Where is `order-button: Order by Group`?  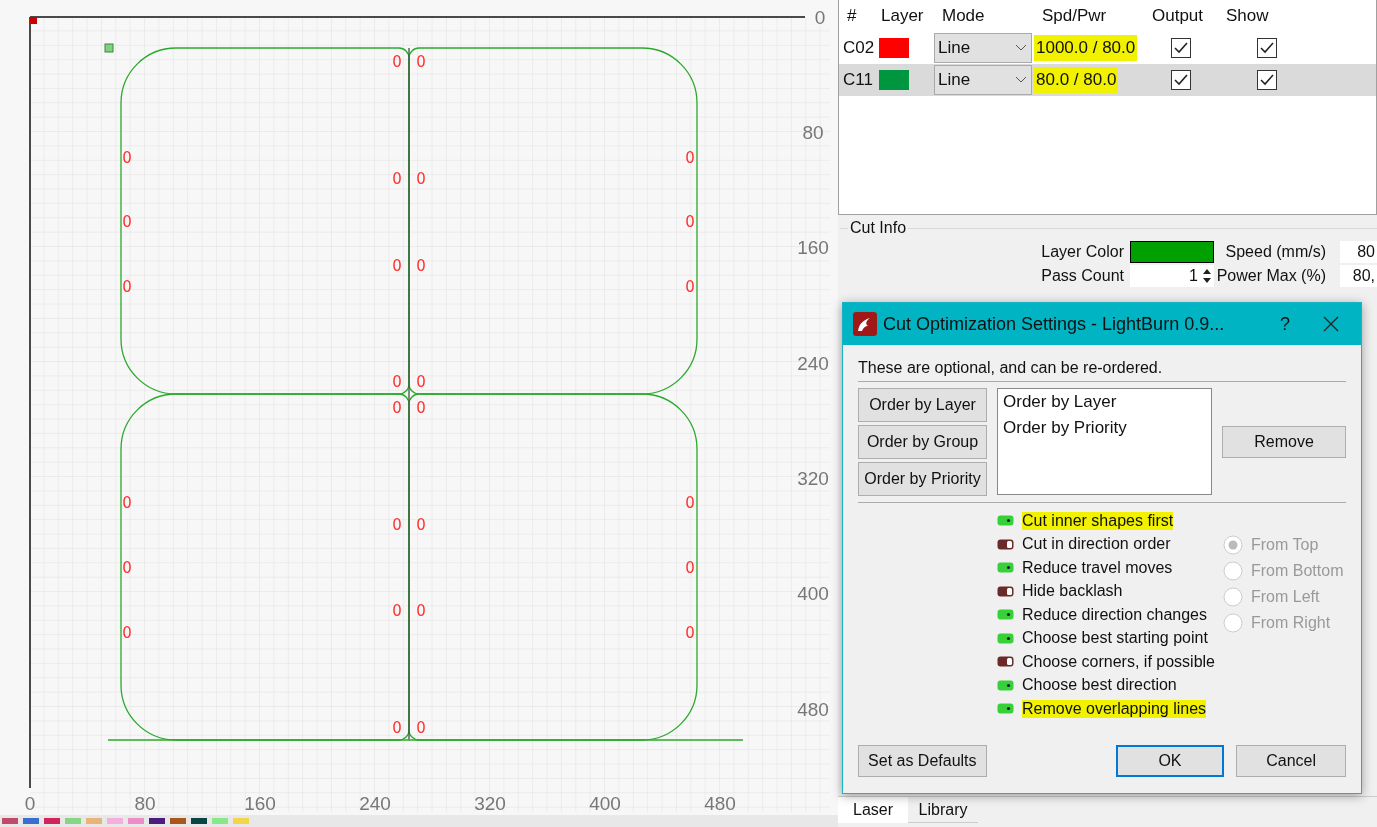
order-button: Order by Group is located at coordinates (922, 442).